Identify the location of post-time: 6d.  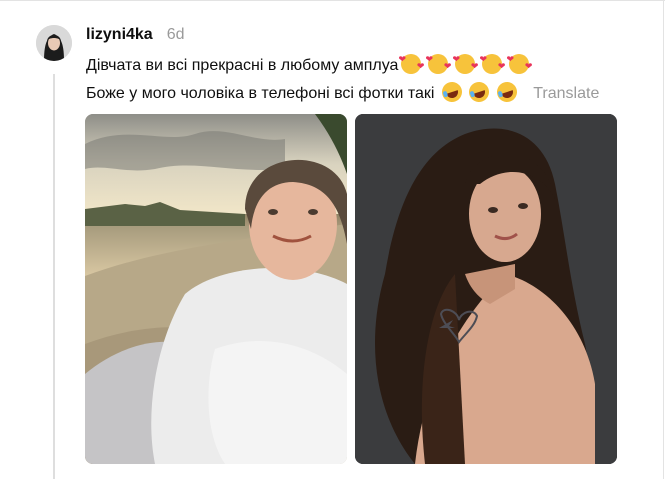
(176, 35).